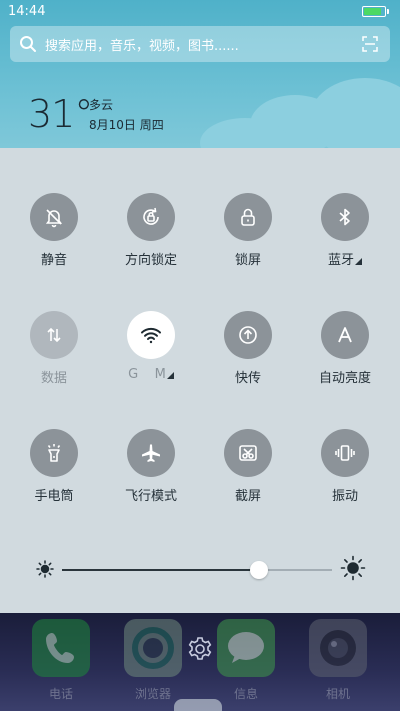 The image size is (400, 711). What do you see at coordinates (345, 217) in the screenshot?
I see `bluetooth-icon` at bounding box center [345, 217].